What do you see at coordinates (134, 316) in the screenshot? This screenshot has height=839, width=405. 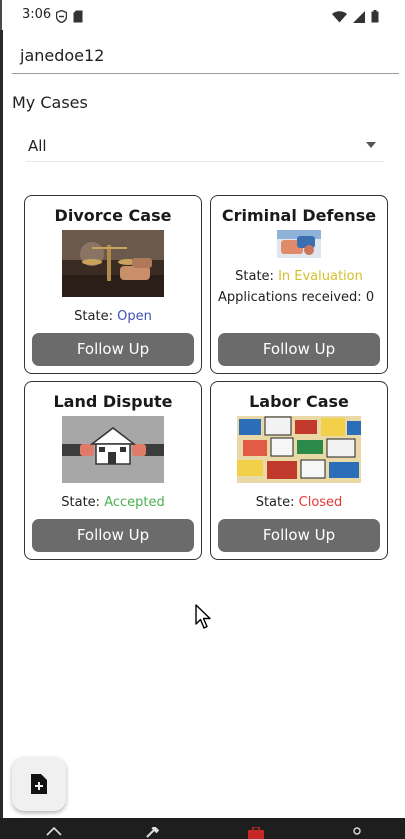 I see `state-value: Open` at bounding box center [134, 316].